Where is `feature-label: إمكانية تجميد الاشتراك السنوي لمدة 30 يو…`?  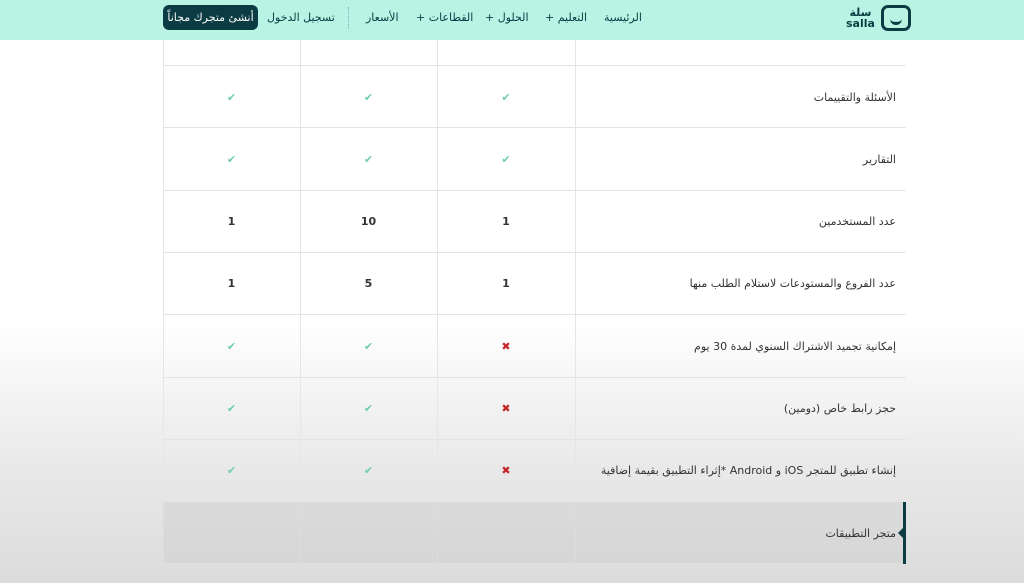 feature-label: إمكانية تجميد الاشتراك السنوي لمدة 30 يو… is located at coordinates (795, 346).